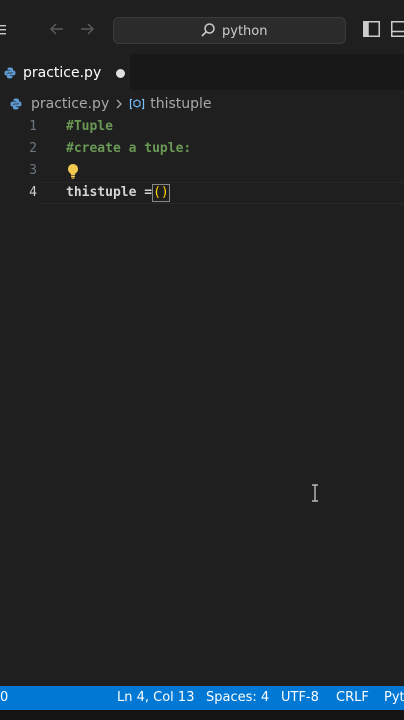 The width and height of the screenshot is (404, 720). I want to click on status-encoding: UTF-8, so click(300, 697).